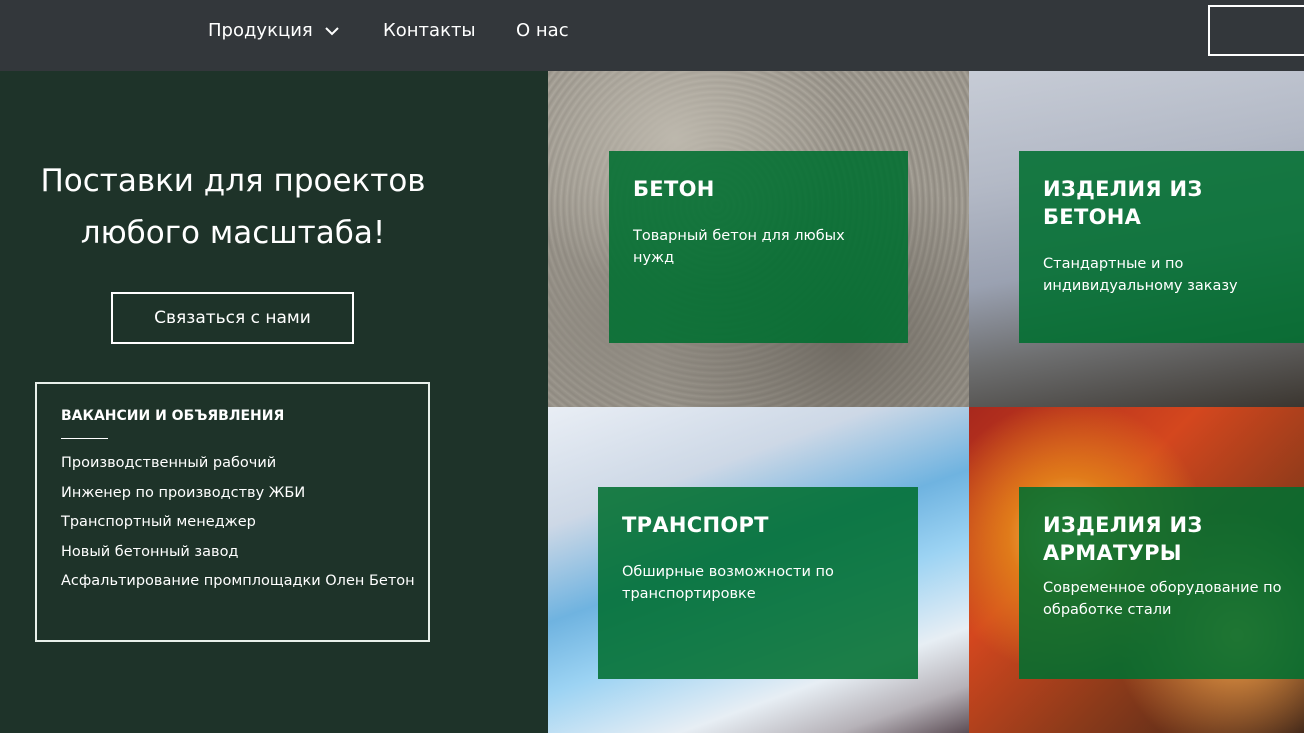 The height and width of the screenshot is (733, 1304). I want to click on contact-us-button: Связаться с нами, so click(232, 318).